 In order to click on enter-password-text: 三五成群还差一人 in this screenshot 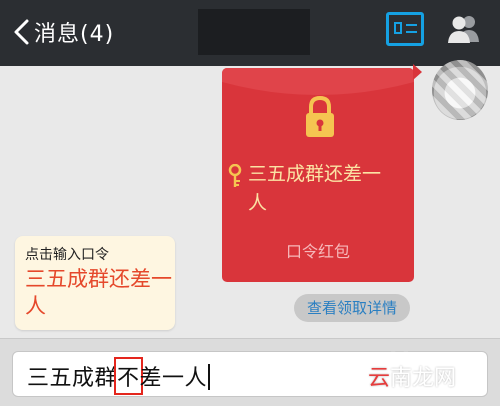, I will do `click(98, 292)`.